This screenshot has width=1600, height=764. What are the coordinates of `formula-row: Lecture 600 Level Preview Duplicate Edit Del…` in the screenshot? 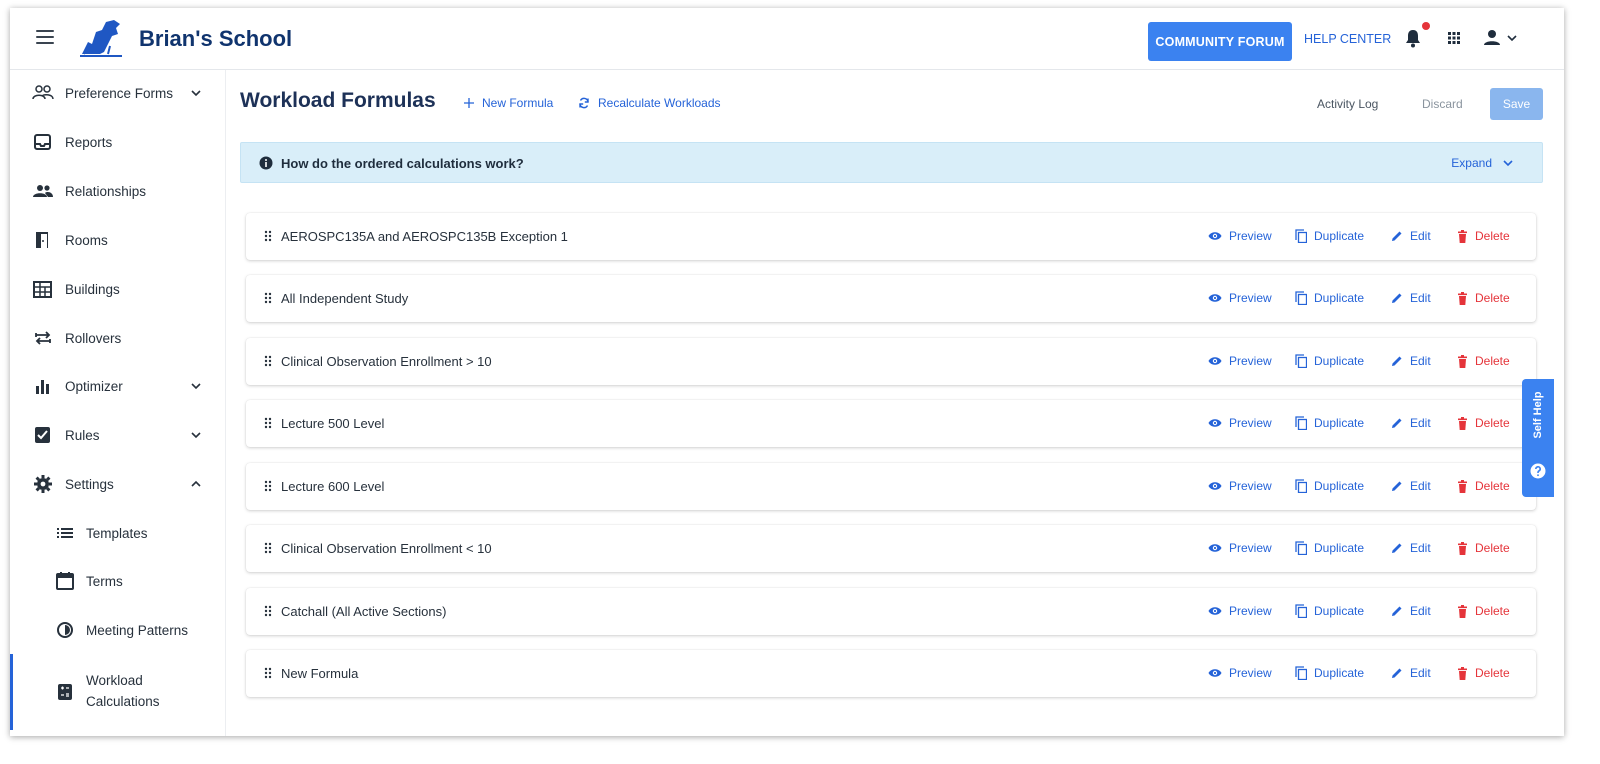 It's located at (891, 486).